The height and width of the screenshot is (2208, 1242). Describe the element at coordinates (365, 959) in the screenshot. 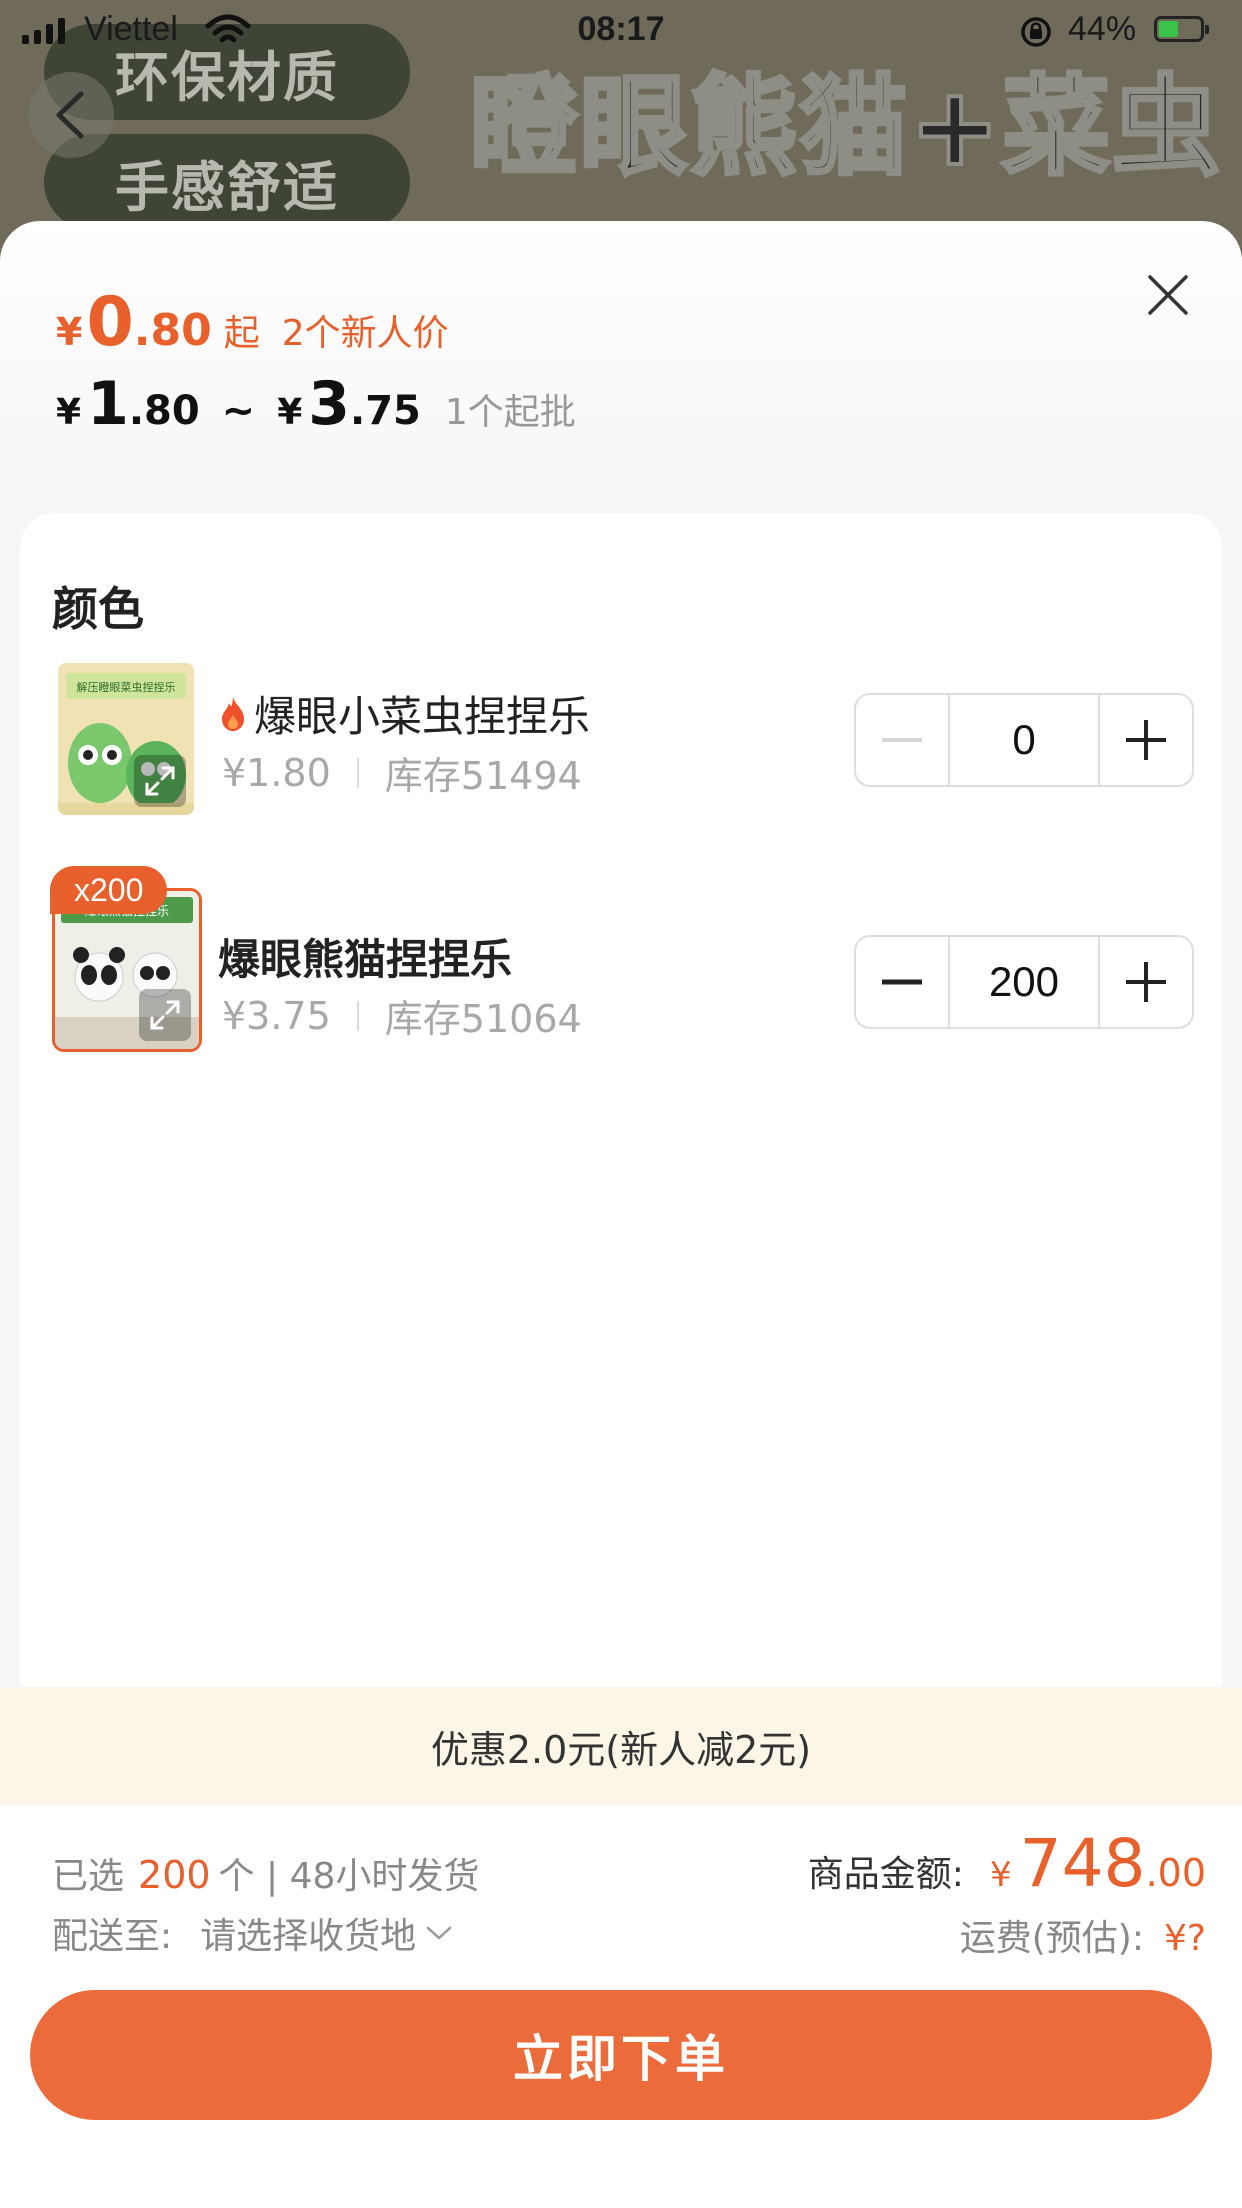

I see `sku-name: 爆眼熊猫捏捏乐` at that location.